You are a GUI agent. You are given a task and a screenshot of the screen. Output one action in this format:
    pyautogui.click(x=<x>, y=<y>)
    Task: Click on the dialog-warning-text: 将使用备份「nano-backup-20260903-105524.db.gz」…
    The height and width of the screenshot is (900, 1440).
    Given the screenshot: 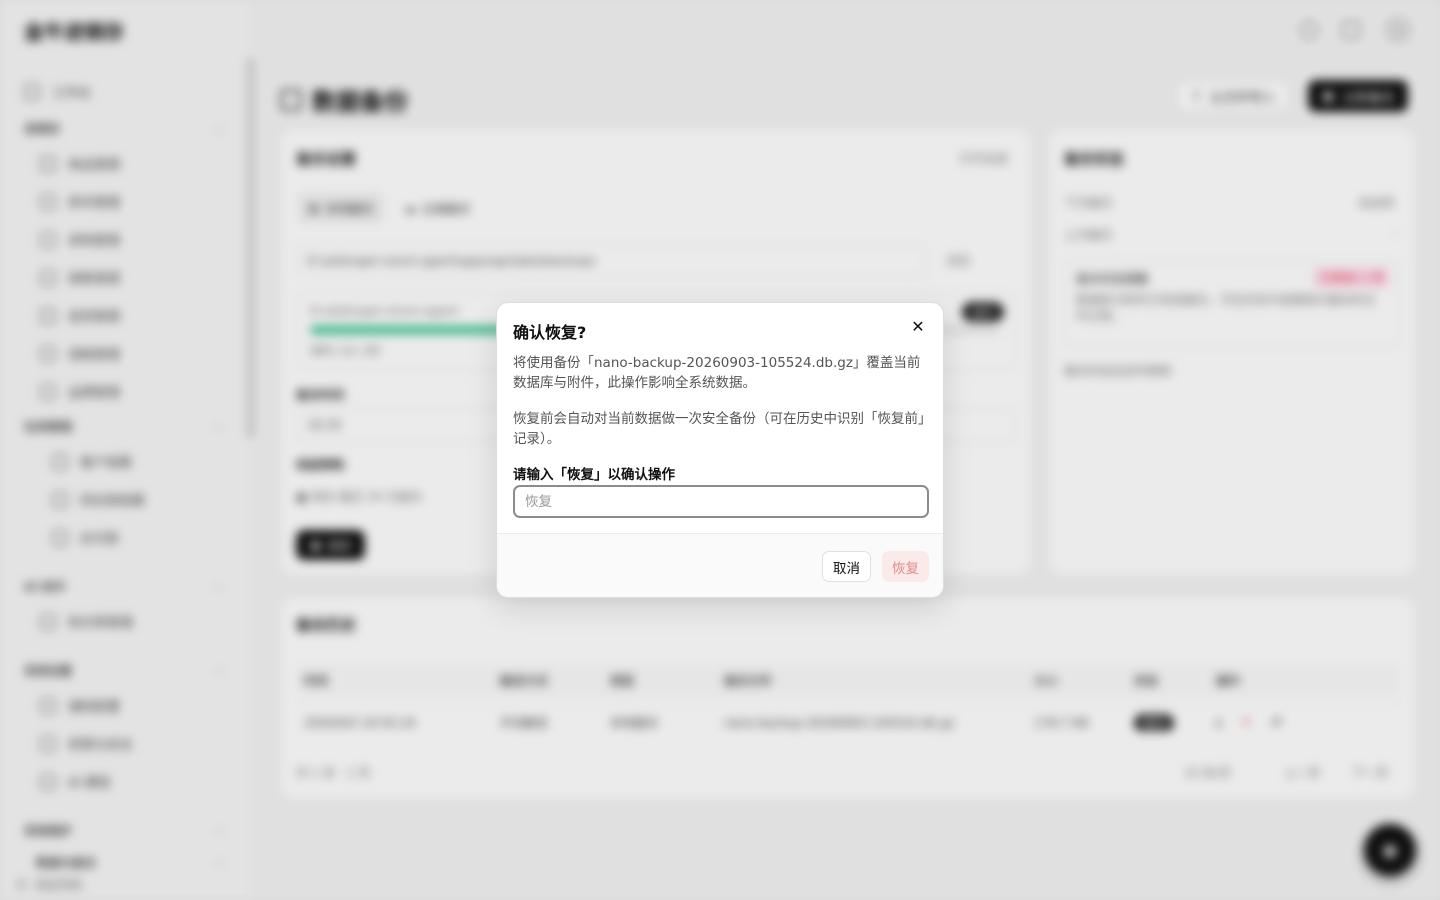 What is the action you would take?
    pyautogui.click(x=717, y=373)
    